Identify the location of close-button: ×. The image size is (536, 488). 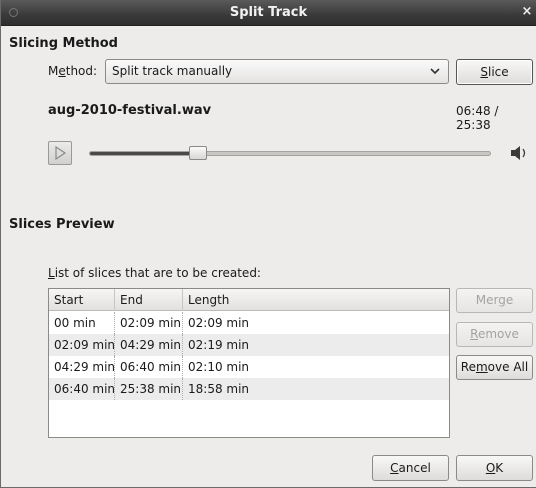
(527, 12).